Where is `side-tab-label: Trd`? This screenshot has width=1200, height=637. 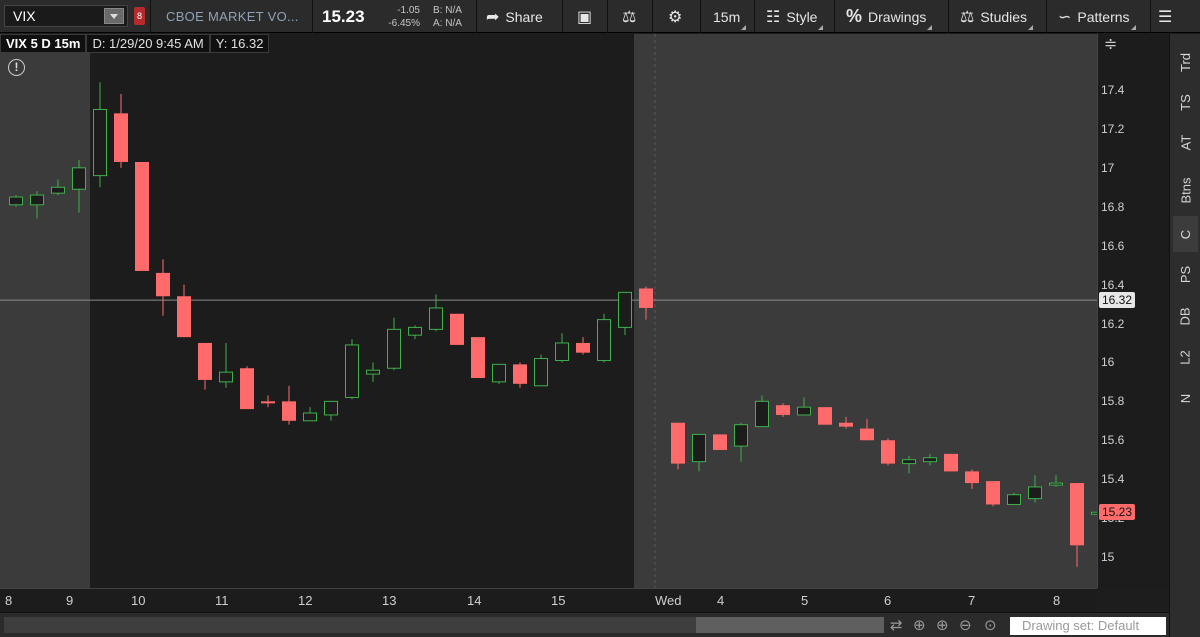 side-tab-label: Trd is located at coordinates (1185, 62).